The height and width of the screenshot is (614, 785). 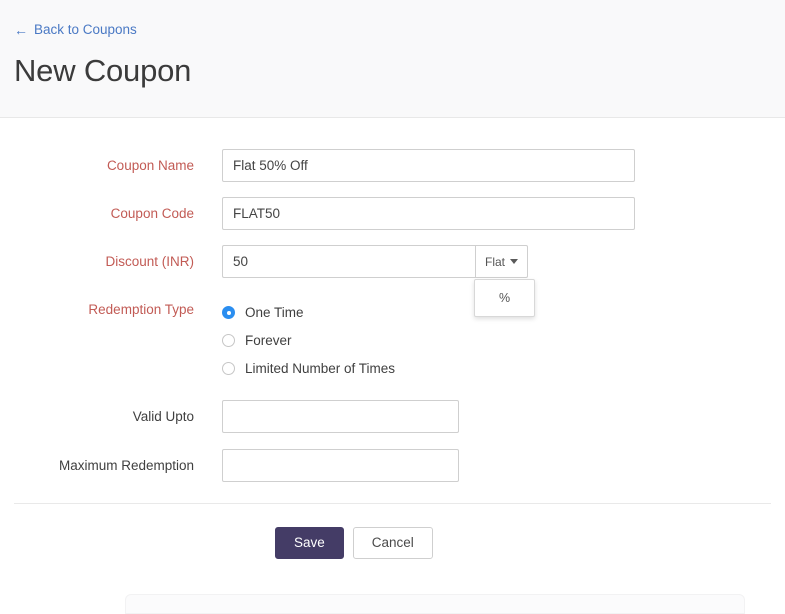 I want to click on label-maximum-redemption: Maximum Redemption, so click(x=126, y=465).